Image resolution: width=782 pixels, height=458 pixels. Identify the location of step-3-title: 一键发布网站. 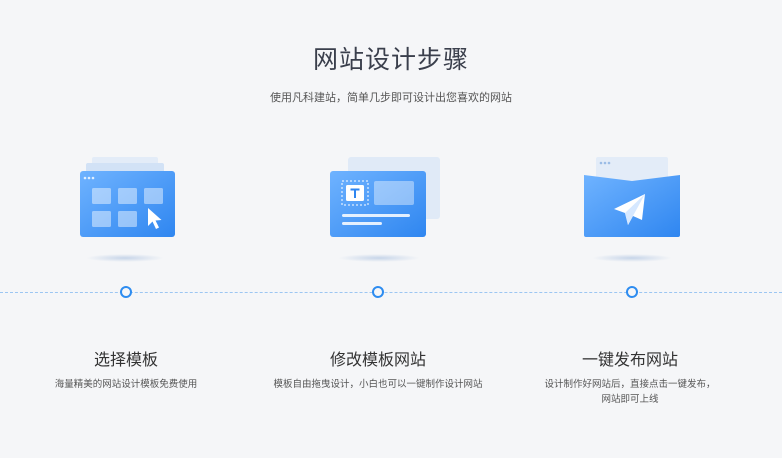
(629, 359).